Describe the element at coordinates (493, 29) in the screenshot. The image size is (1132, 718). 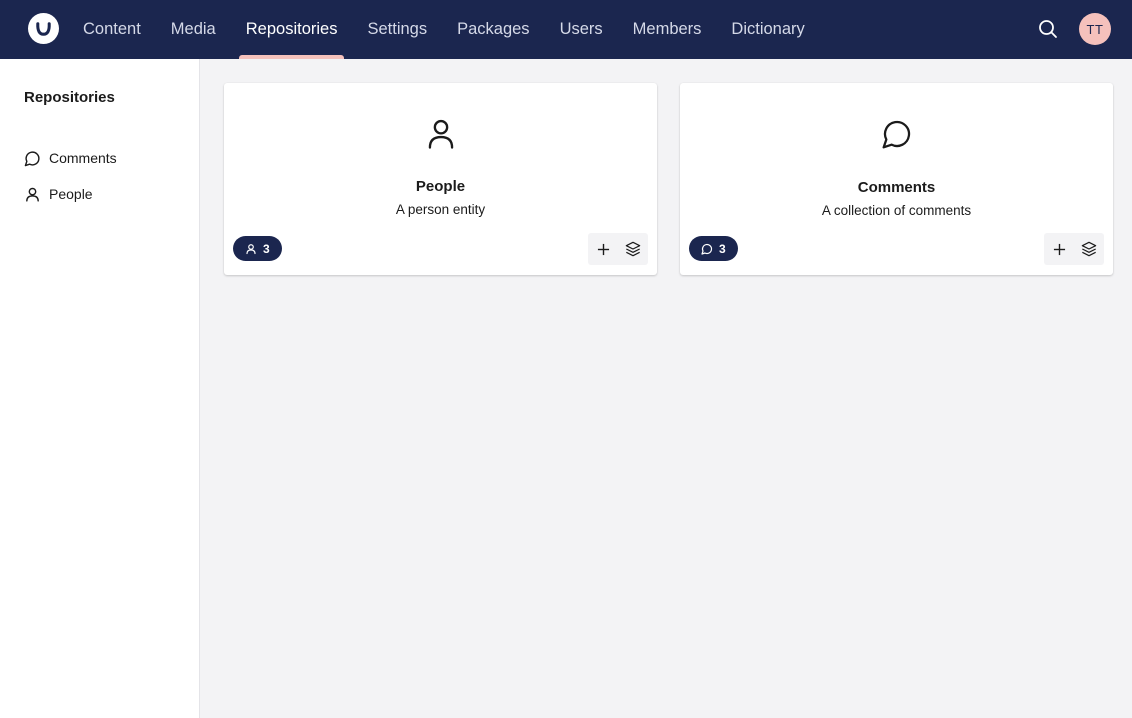
I see `nav-tab-packages: Packages` at that location.